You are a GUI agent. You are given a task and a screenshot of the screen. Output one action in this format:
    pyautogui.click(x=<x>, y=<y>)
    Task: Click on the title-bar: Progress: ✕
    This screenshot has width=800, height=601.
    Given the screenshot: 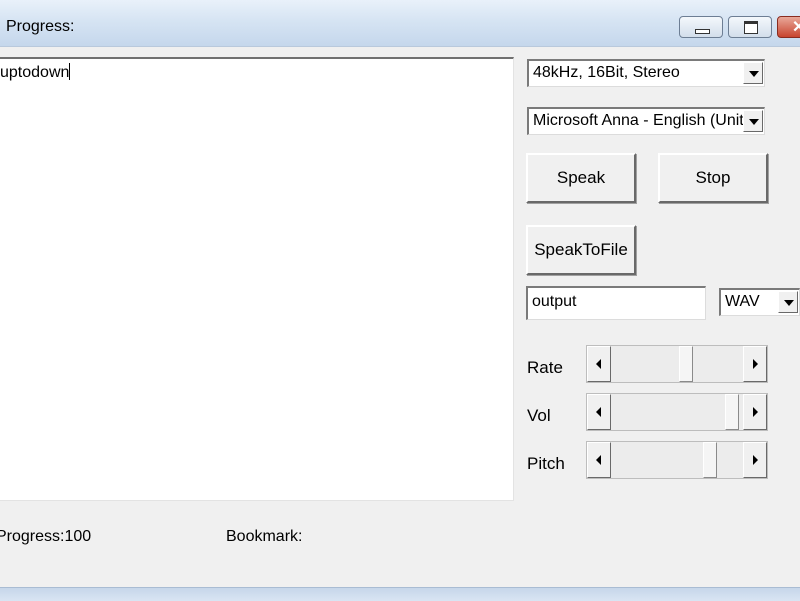 What is the action you would take?
    pyautogui.click(x=400, y=23)
    